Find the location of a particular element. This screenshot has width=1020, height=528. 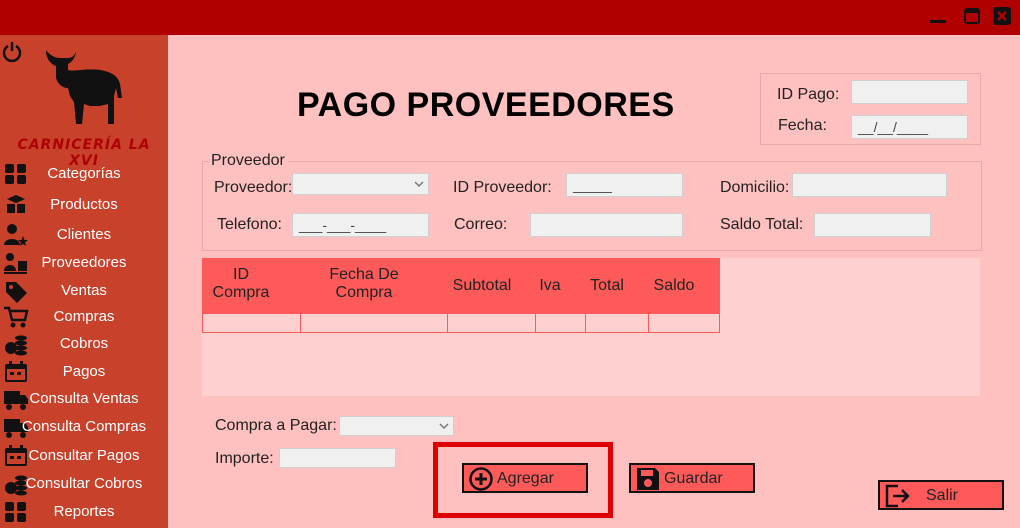

compra-a-pagar-select is located at coordinates (396, 426).